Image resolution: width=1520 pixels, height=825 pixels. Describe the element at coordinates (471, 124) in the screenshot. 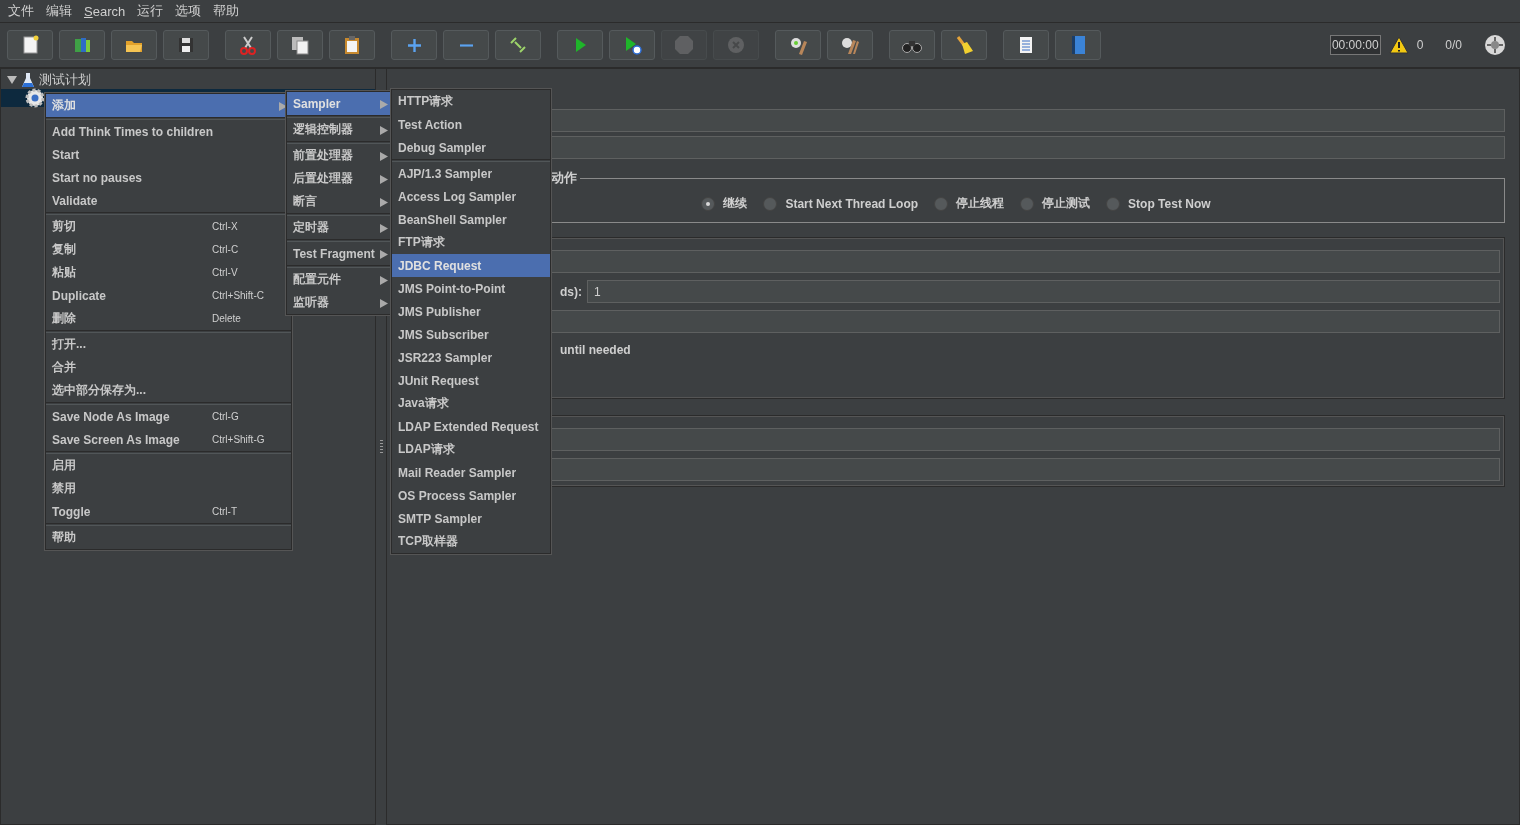

I see `menu-item: Test Action` at that location.